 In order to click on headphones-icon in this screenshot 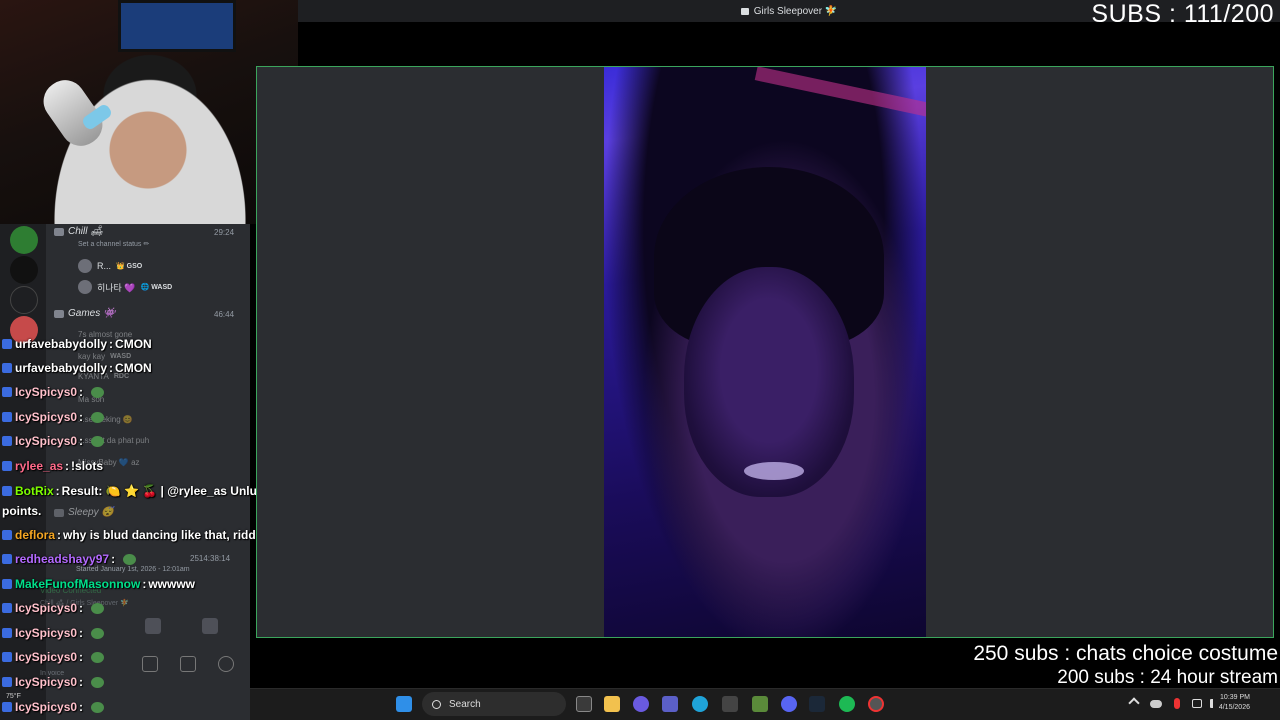, I will do `click(188, 664)`.